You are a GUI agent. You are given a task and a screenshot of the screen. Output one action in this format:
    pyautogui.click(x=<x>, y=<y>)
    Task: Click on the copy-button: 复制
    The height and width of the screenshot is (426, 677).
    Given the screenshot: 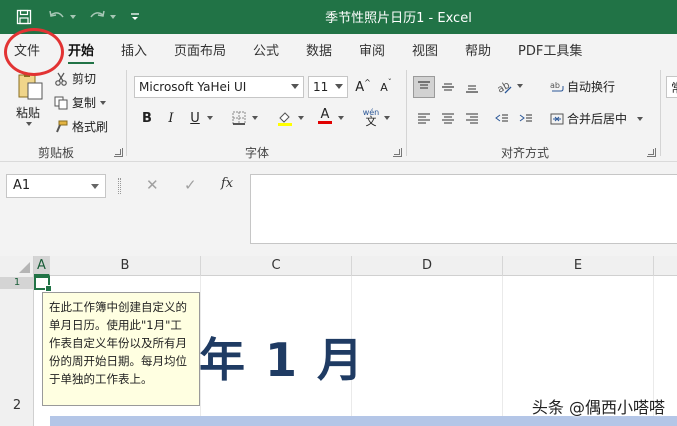 What is the action you would take?
    pyautogui.click(x=80, y=102)
    